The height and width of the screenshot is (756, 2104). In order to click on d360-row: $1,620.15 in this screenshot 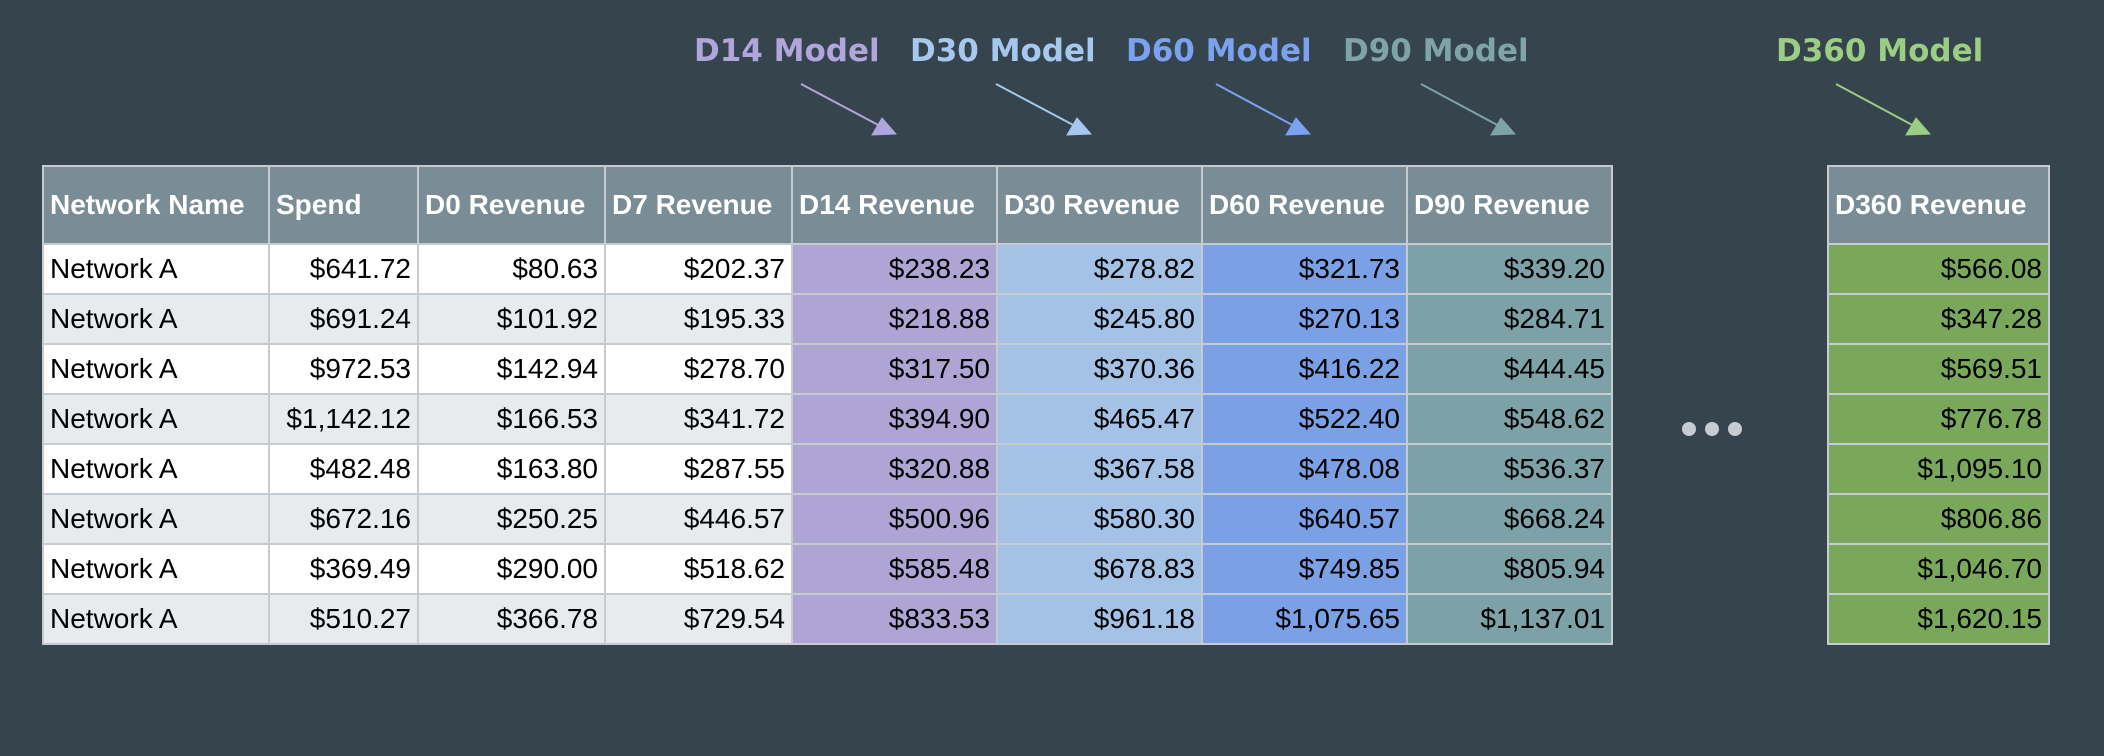, I will do `click(1938, 619)`.